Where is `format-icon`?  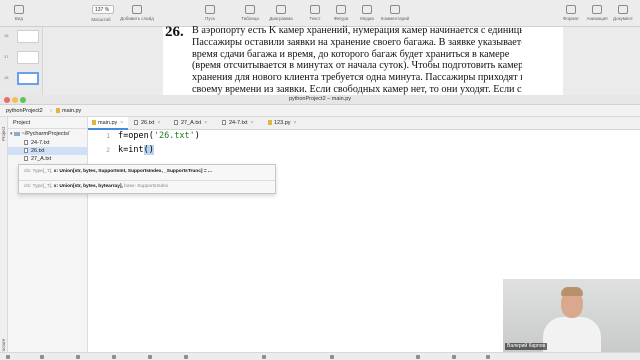
format-icon is located at coordinates (571, 9).